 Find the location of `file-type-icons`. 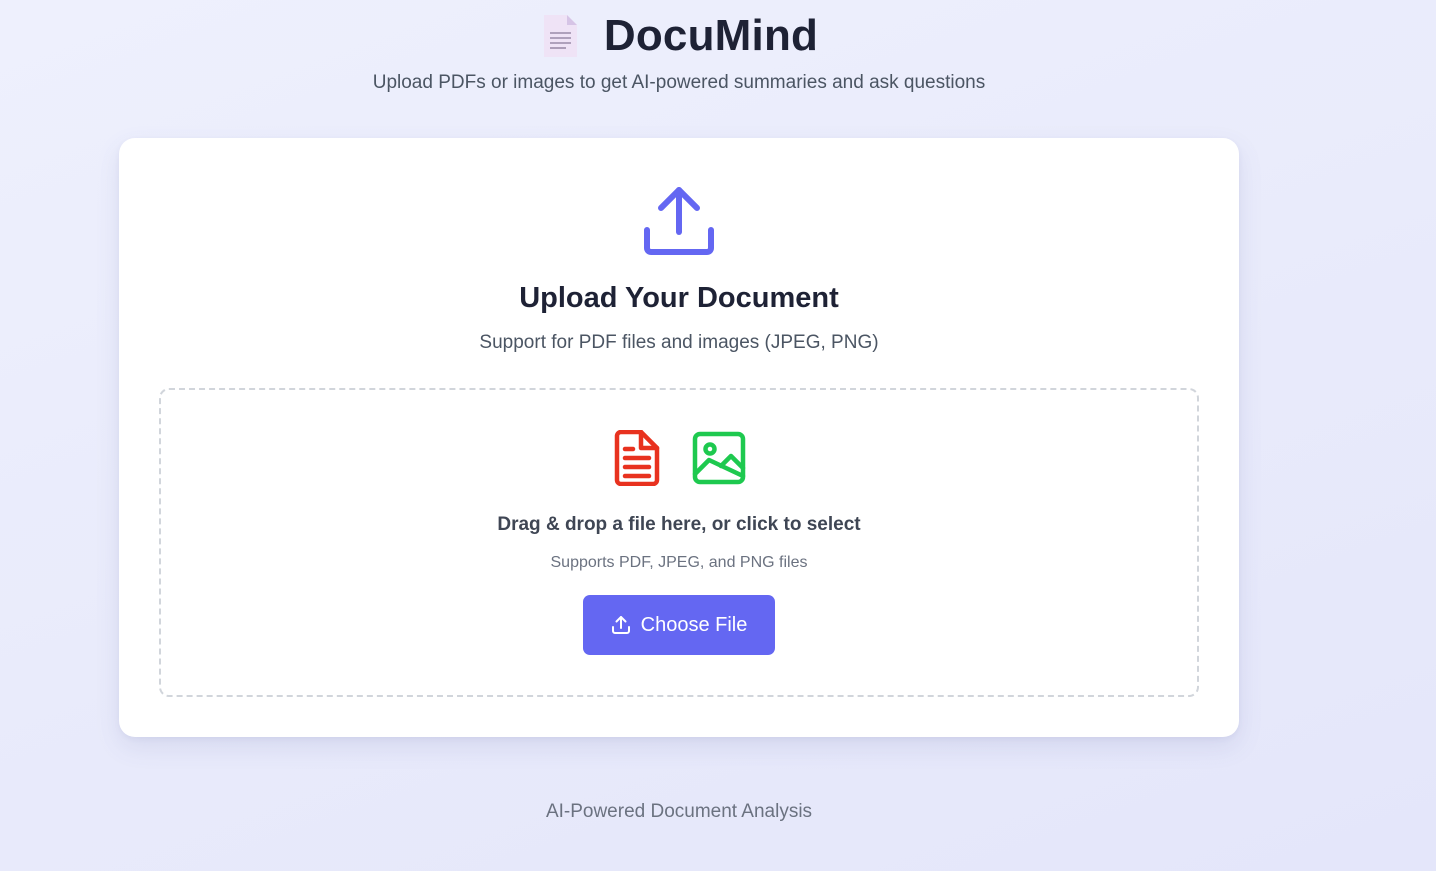

file-type-icons is located at coordinates (679, 458).